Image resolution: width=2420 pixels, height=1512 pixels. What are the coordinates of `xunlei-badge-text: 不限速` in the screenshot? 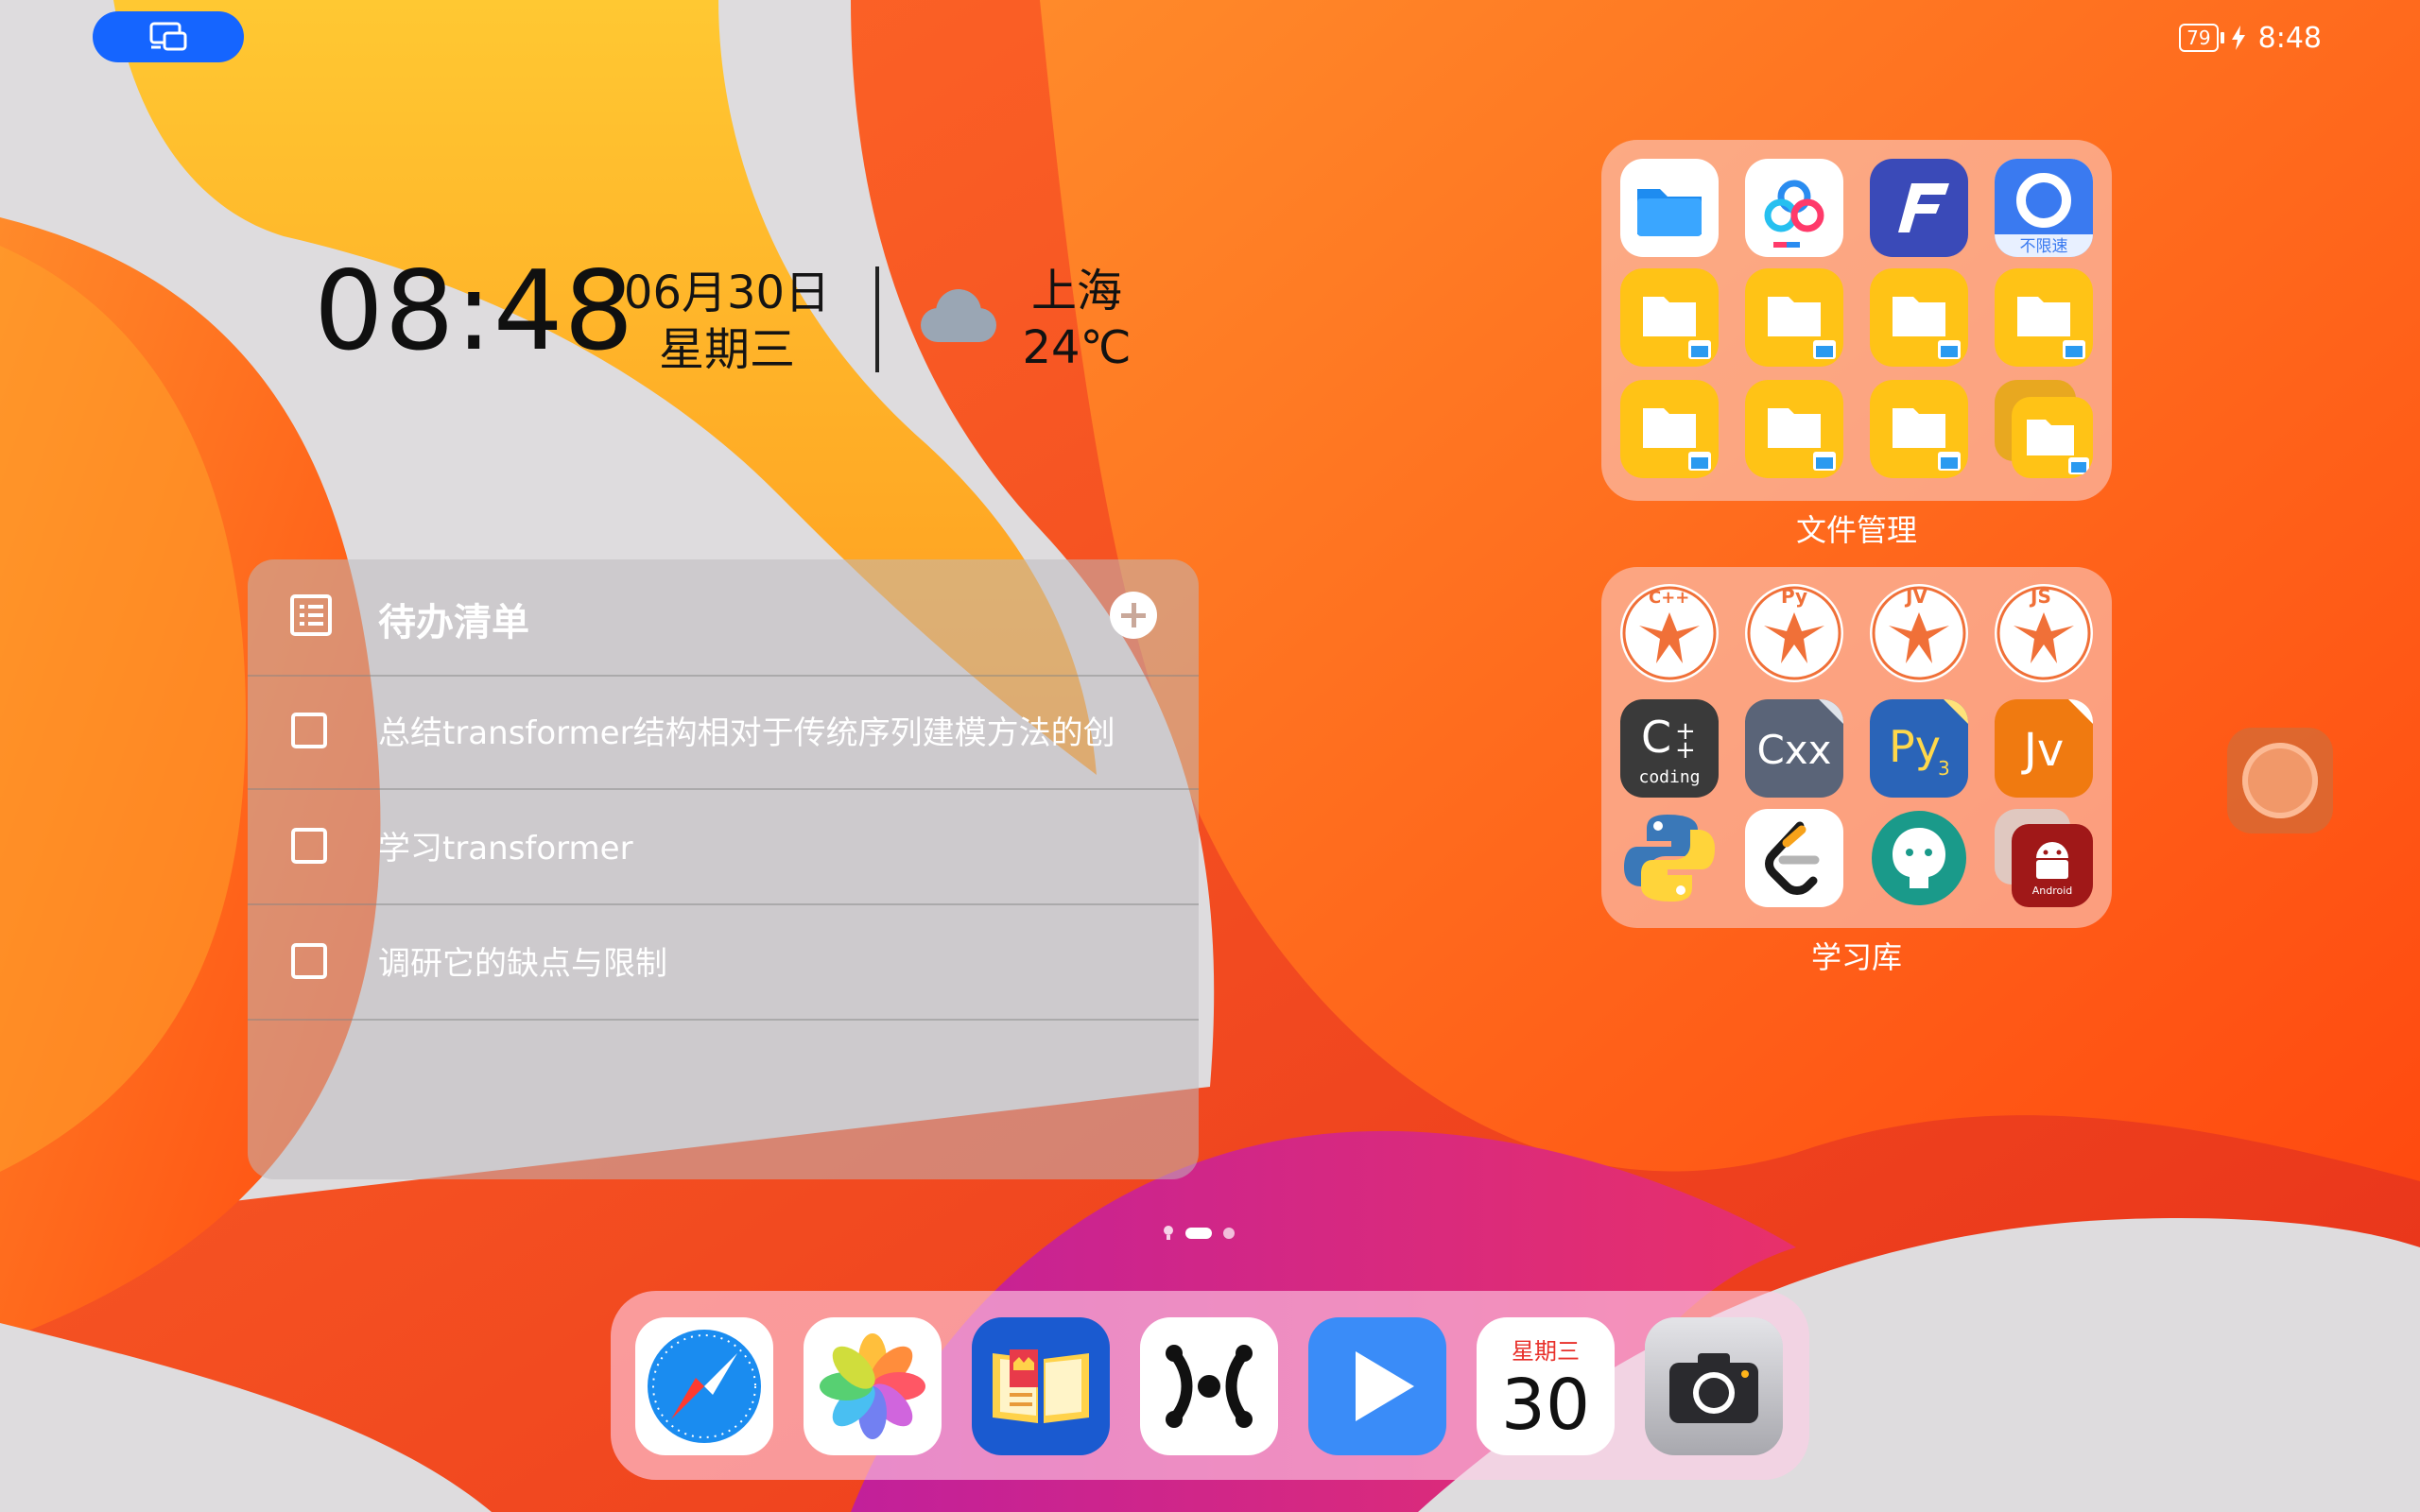 It's located at (2044, 246).